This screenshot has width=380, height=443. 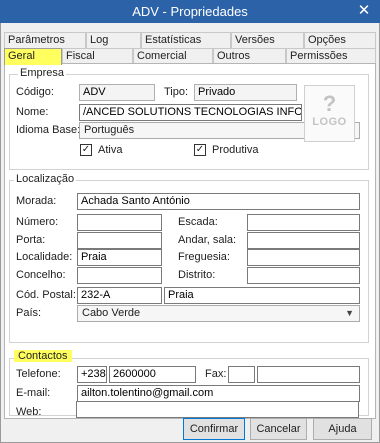 What do you see at coordinates (331, 56) in the screenshot?
I see `tab-permissoes: Permissões` at bounding box center [331, 56].